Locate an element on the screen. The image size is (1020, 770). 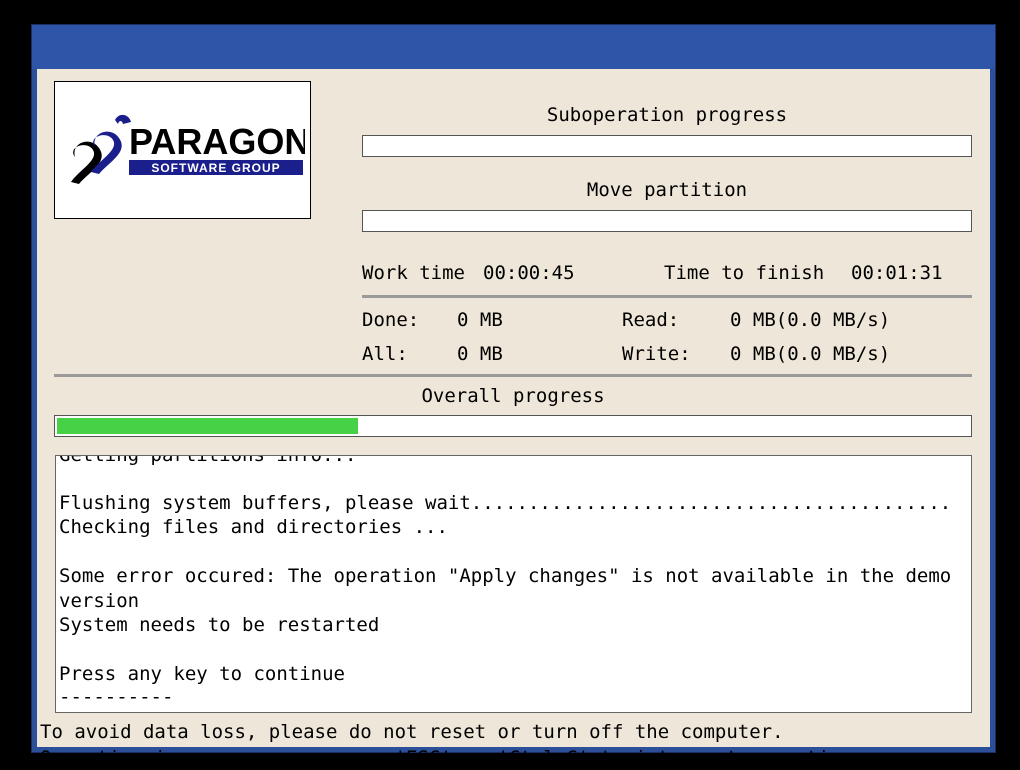
suboperation-progress-bar is located at coordinates (667, 146).